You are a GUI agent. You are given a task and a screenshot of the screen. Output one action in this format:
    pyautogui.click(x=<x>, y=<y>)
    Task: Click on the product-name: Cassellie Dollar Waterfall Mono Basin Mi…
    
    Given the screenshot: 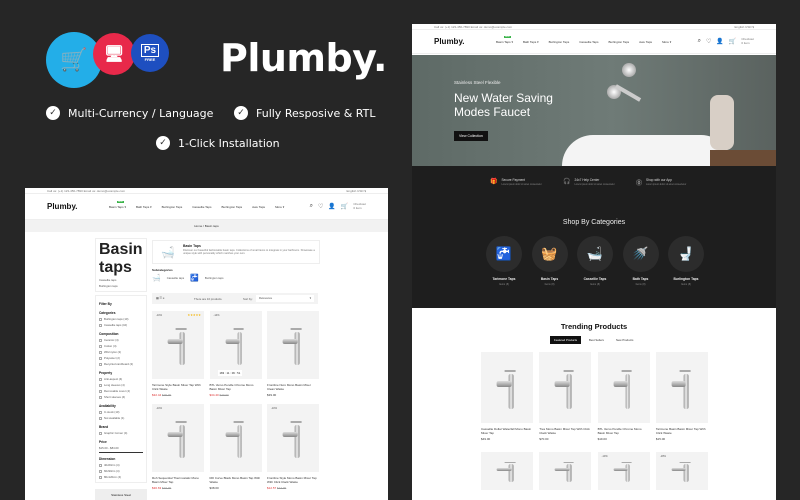 What is the action you would take?
    pyautogui.click(x=507, y=431)
    